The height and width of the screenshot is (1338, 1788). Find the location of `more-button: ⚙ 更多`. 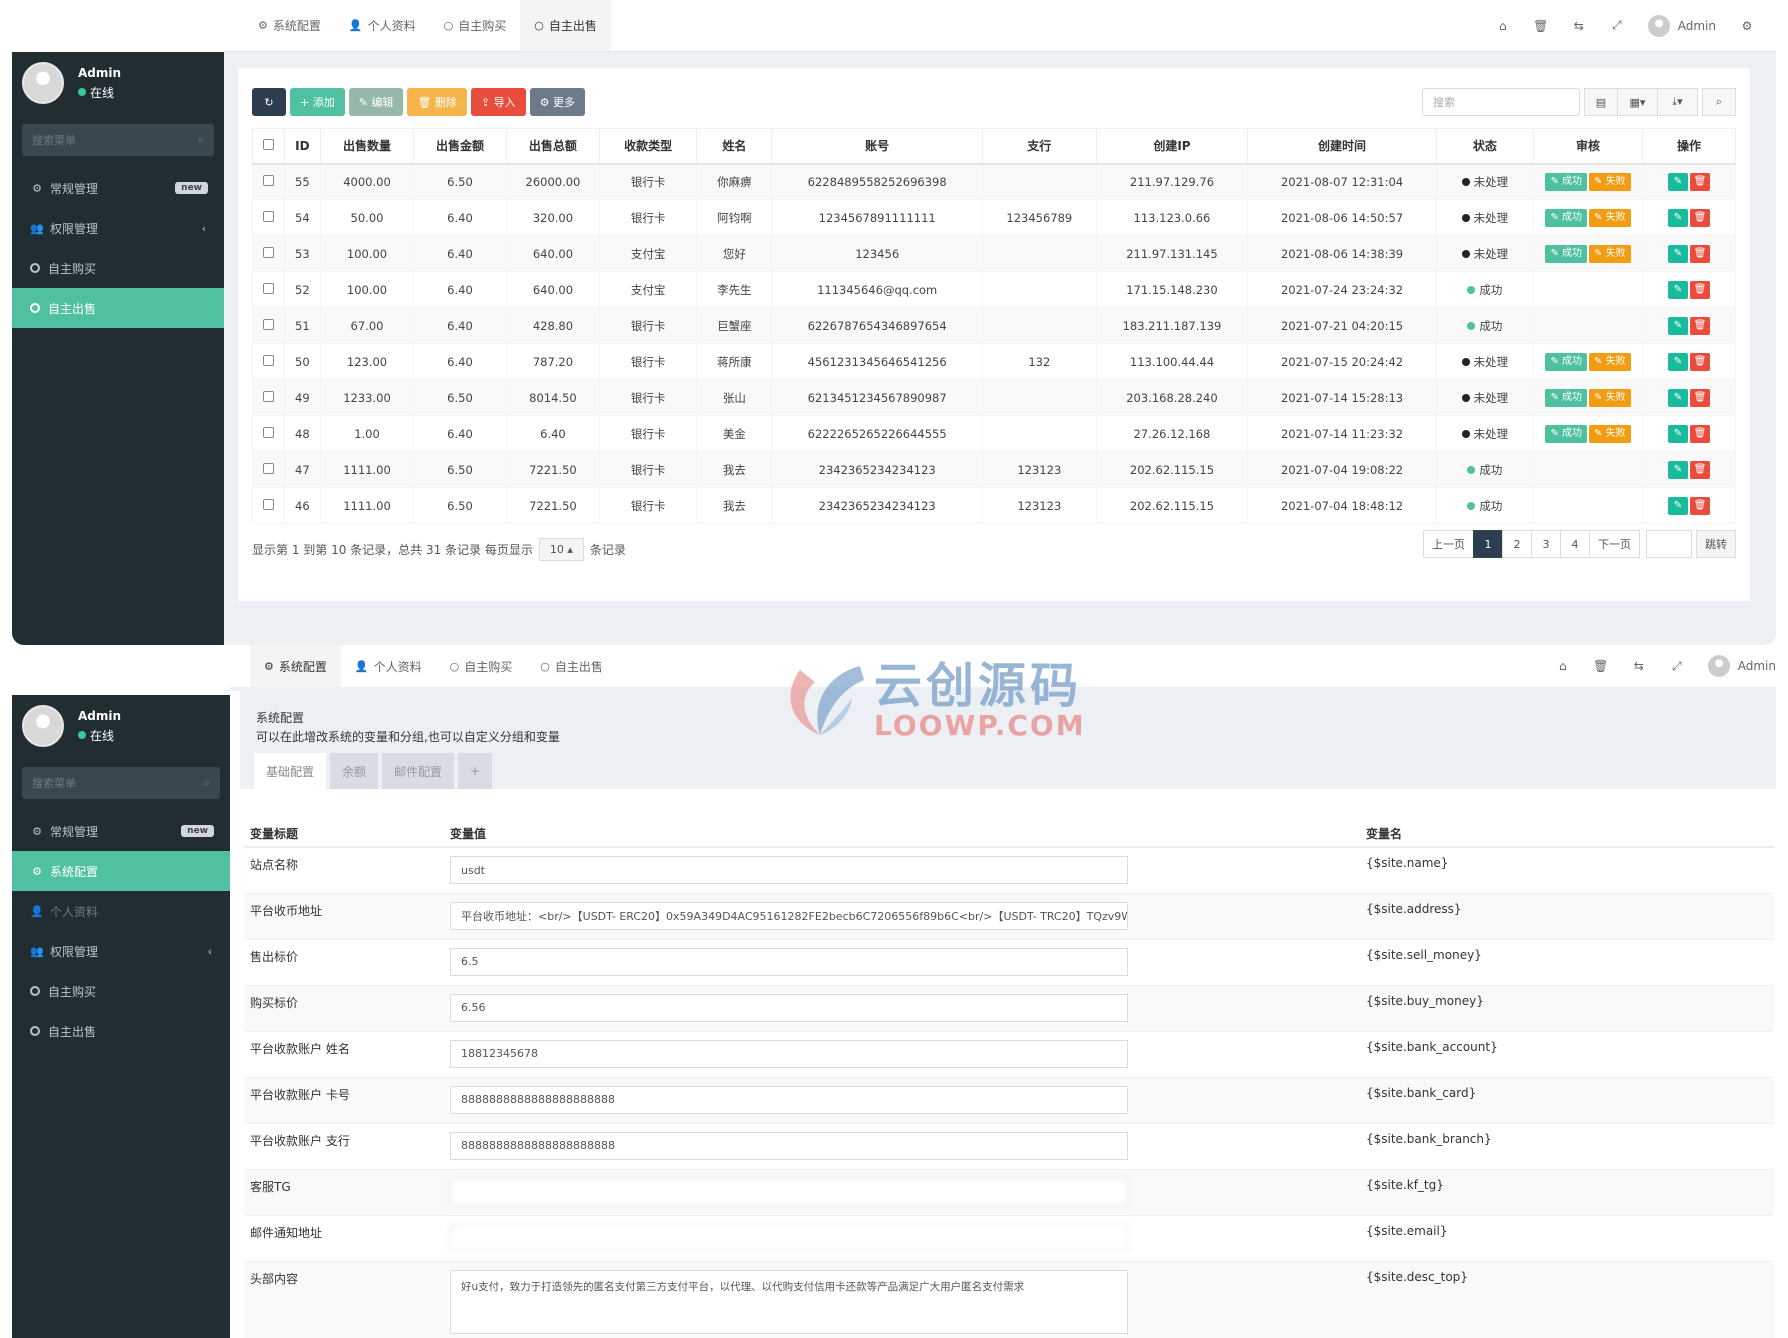

more-button: ⚙ 更多 is located at coordinates (557, 102).